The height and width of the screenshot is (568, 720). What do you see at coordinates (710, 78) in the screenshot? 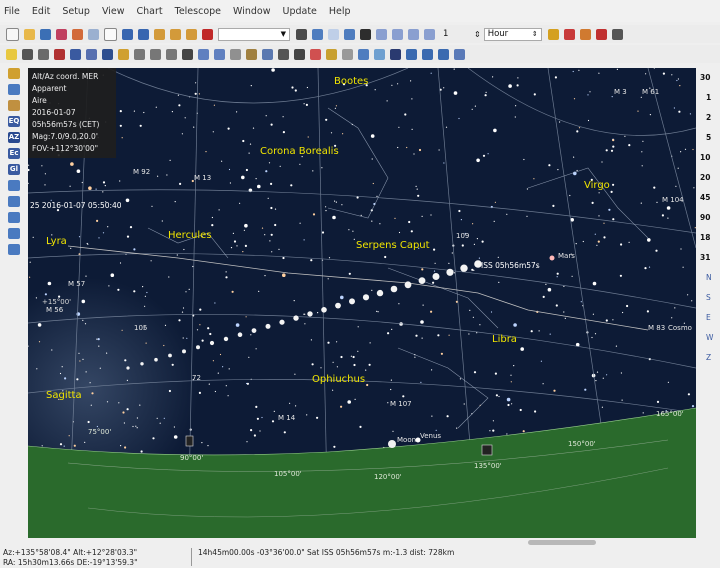
I see `fov-button-30: 30` at bounding box center [710, 78].